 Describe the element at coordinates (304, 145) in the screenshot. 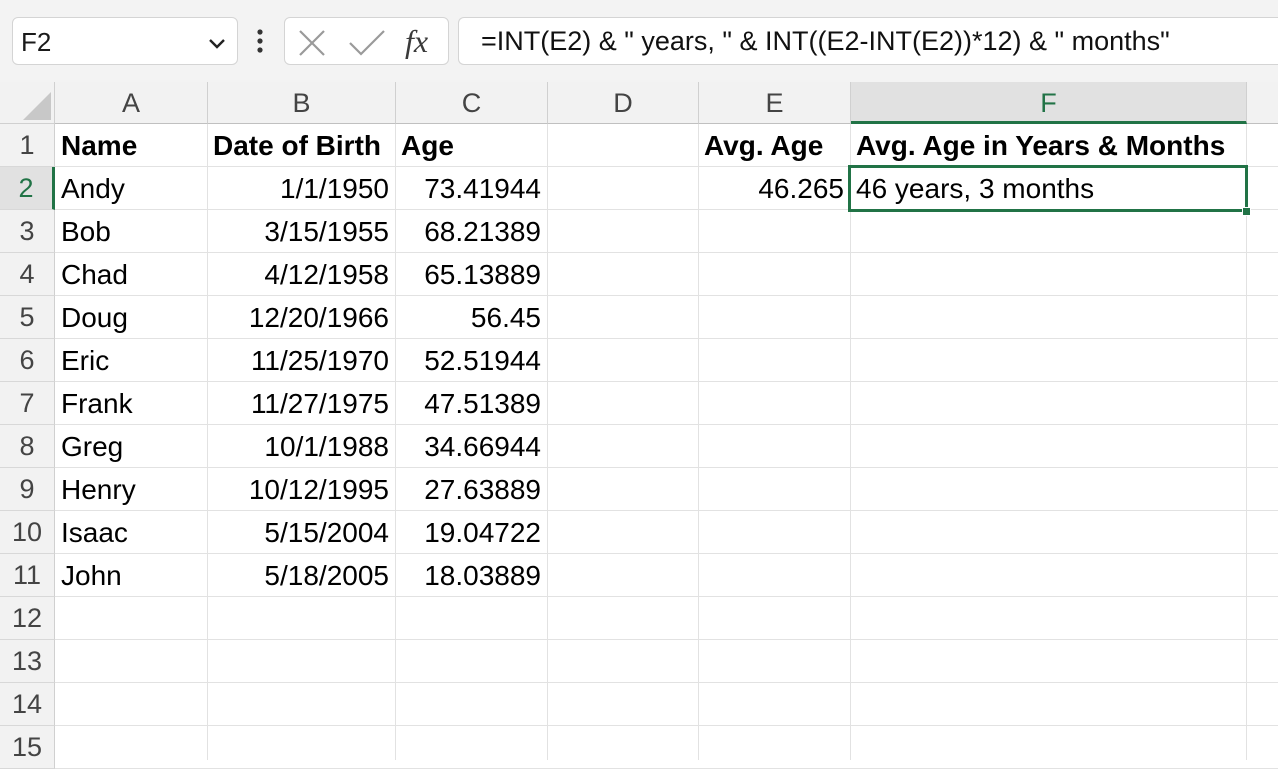

I see `cell-b1: Date of Birth` at that location.